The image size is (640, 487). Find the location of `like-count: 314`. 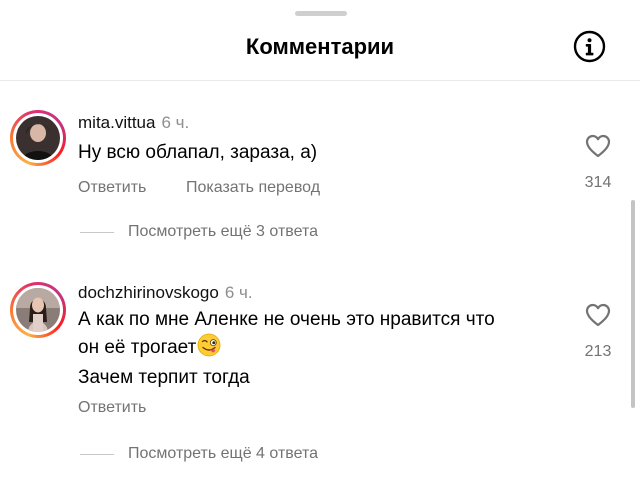

like-count: 314 is located at coordinates (598, 182).